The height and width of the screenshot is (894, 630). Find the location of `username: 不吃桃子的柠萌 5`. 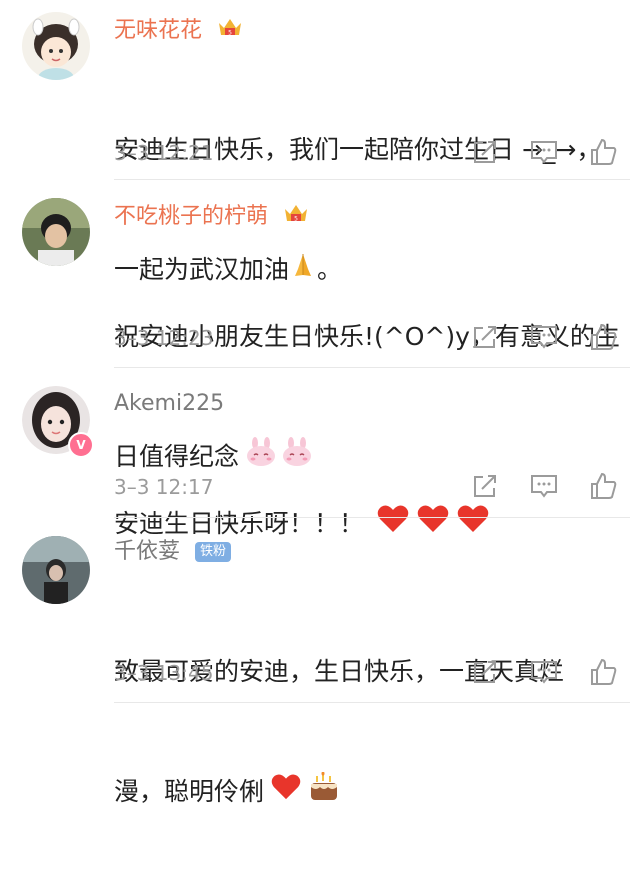

username: 不吃桃子的柠萌 5 is located at coordinates (211, 217).